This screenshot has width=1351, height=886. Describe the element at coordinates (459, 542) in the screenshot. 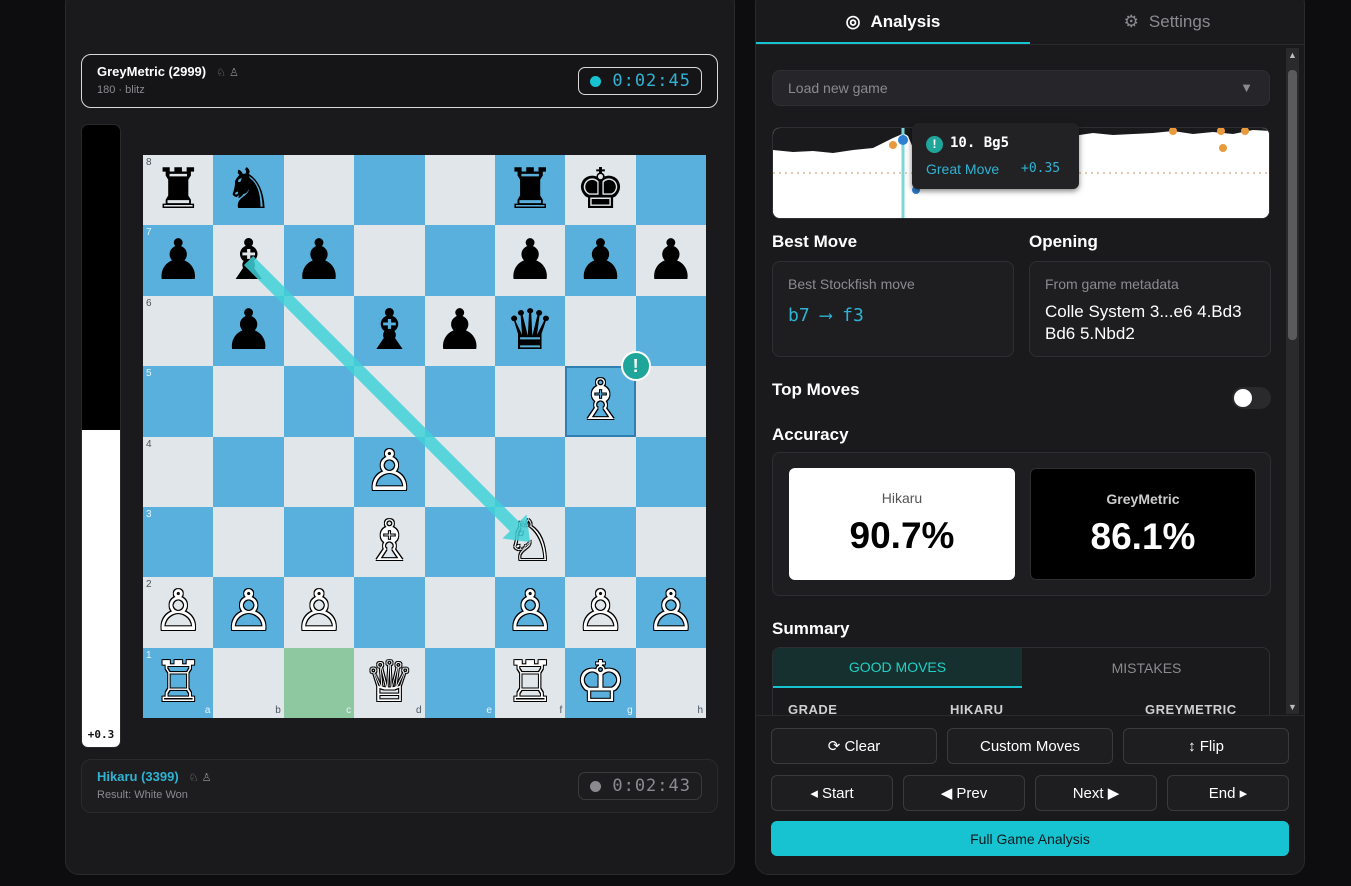

I see `square-e3` at that location.